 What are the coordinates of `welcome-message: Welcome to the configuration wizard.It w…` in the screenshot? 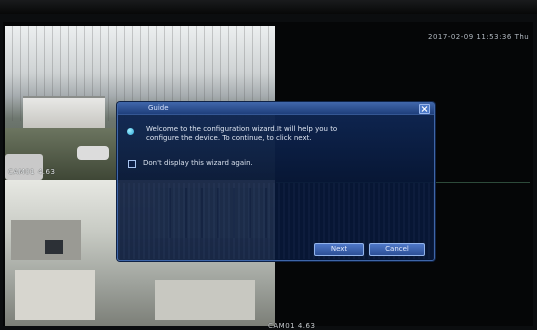 It's located at (242, 133).